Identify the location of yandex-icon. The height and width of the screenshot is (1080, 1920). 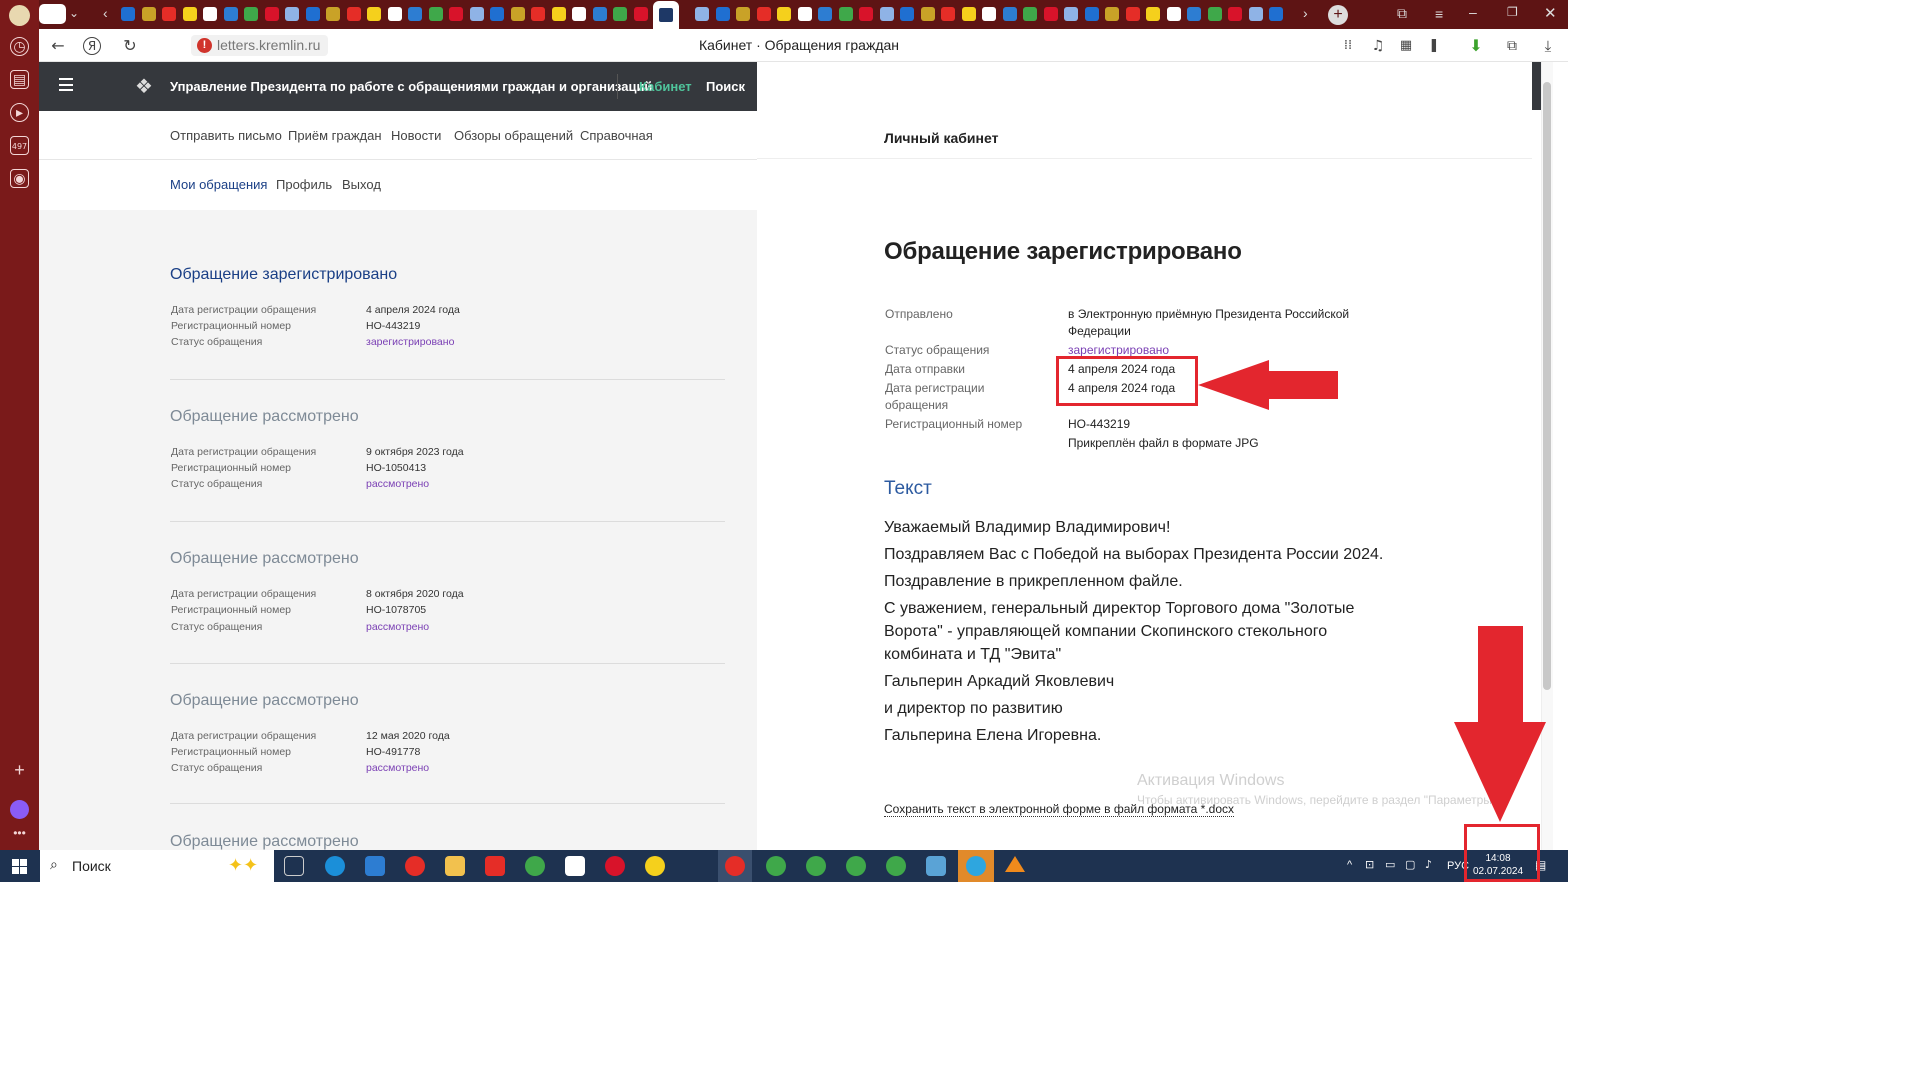
(495, 866).